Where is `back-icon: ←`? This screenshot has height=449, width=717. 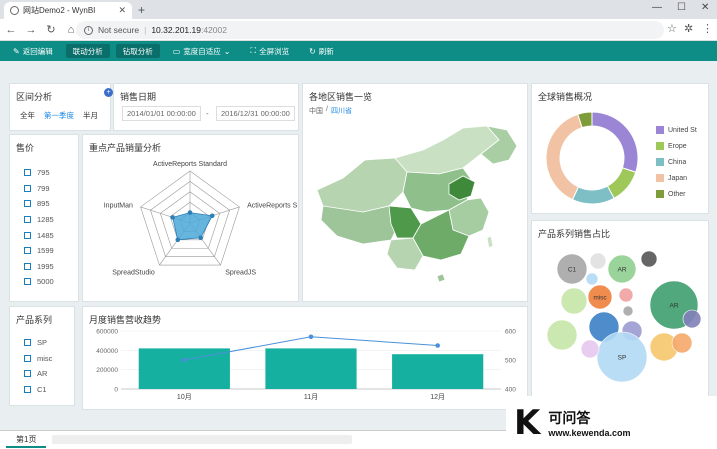
back-icon: ← is located at coordinates (11, 30).